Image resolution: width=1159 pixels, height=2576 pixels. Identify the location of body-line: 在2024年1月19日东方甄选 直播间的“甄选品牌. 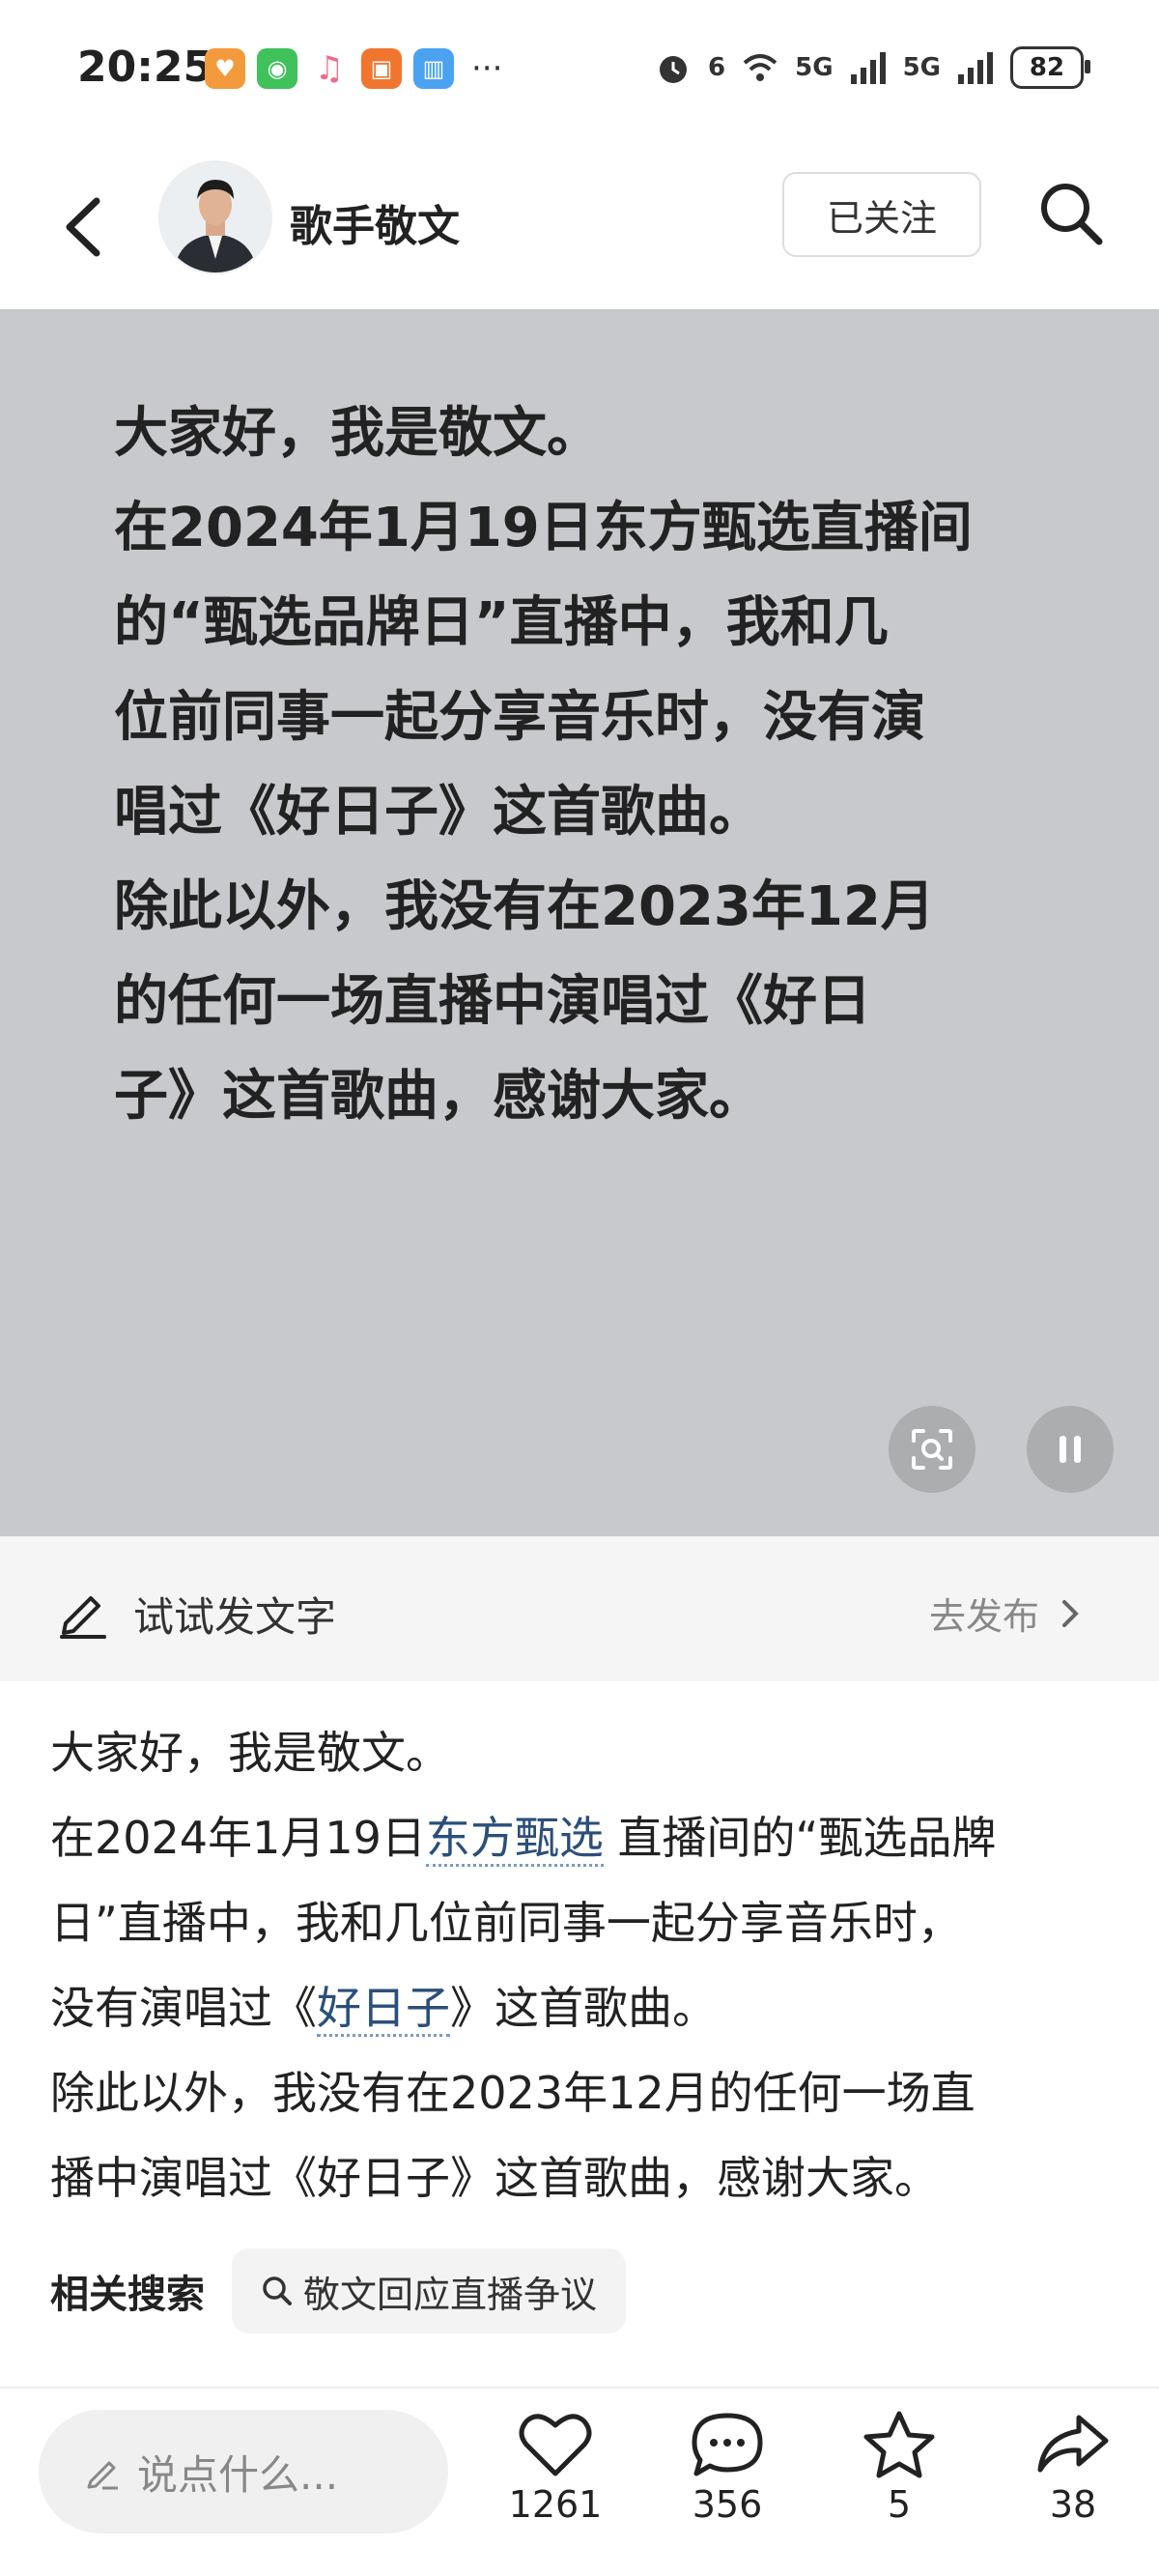
(586, 1838).